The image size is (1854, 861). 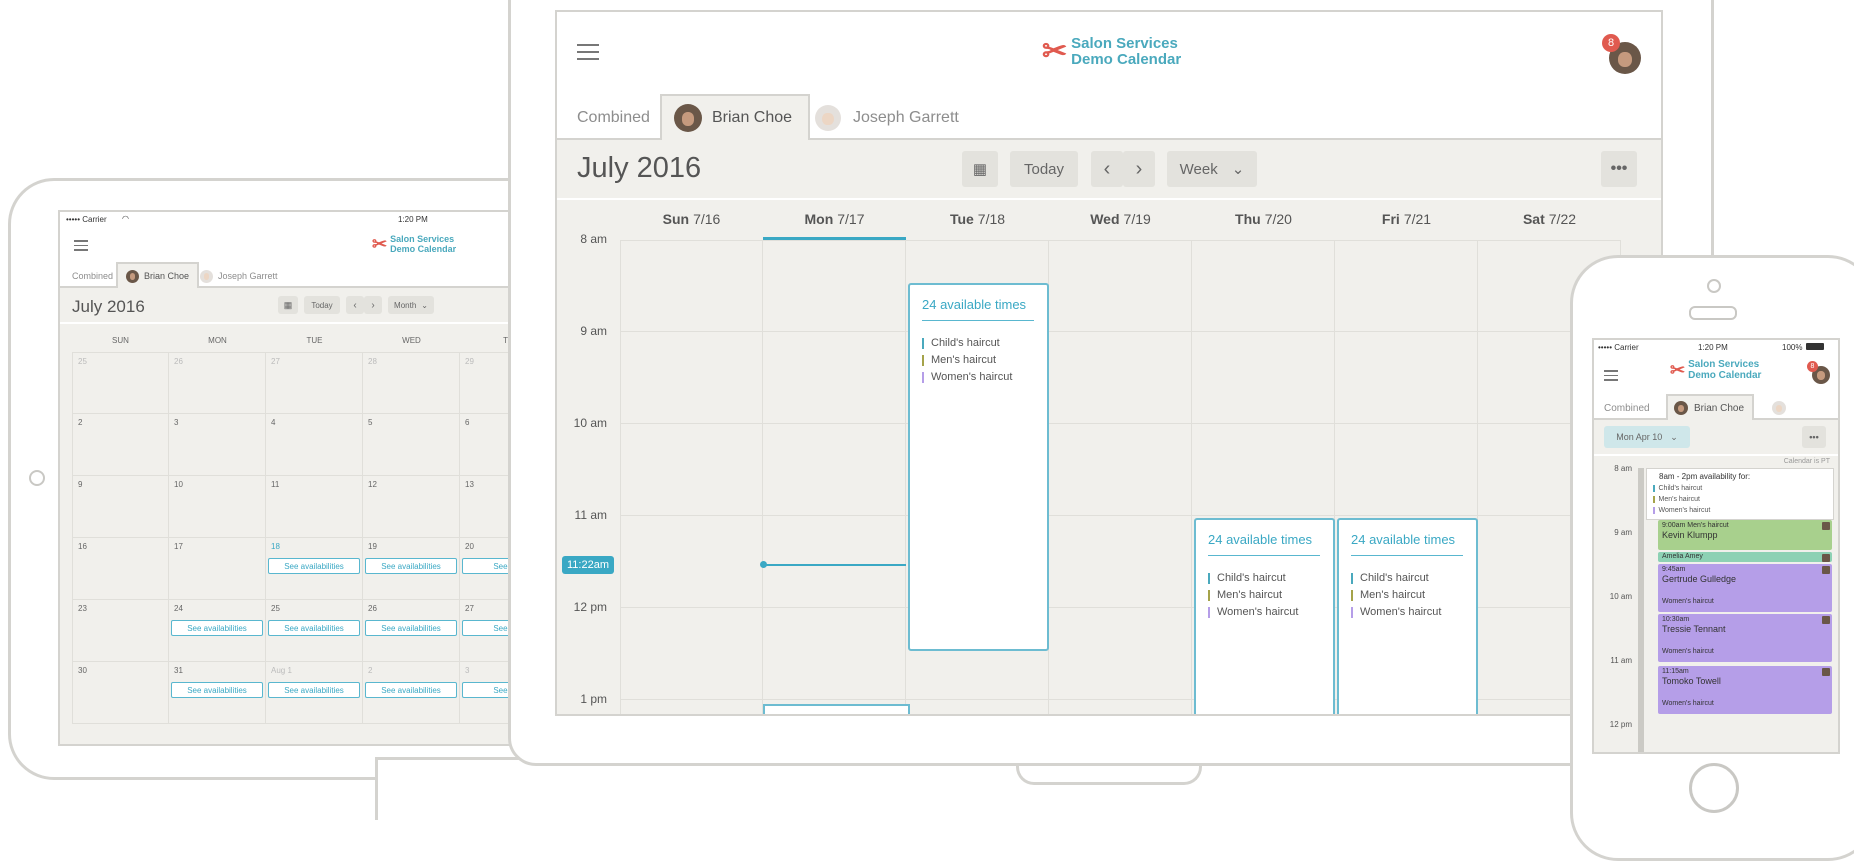 What do you see at coordinates (288, 305) in the screenshot?
I see `tablet-calendar-button: ▦` at bounding box center [288, 305].